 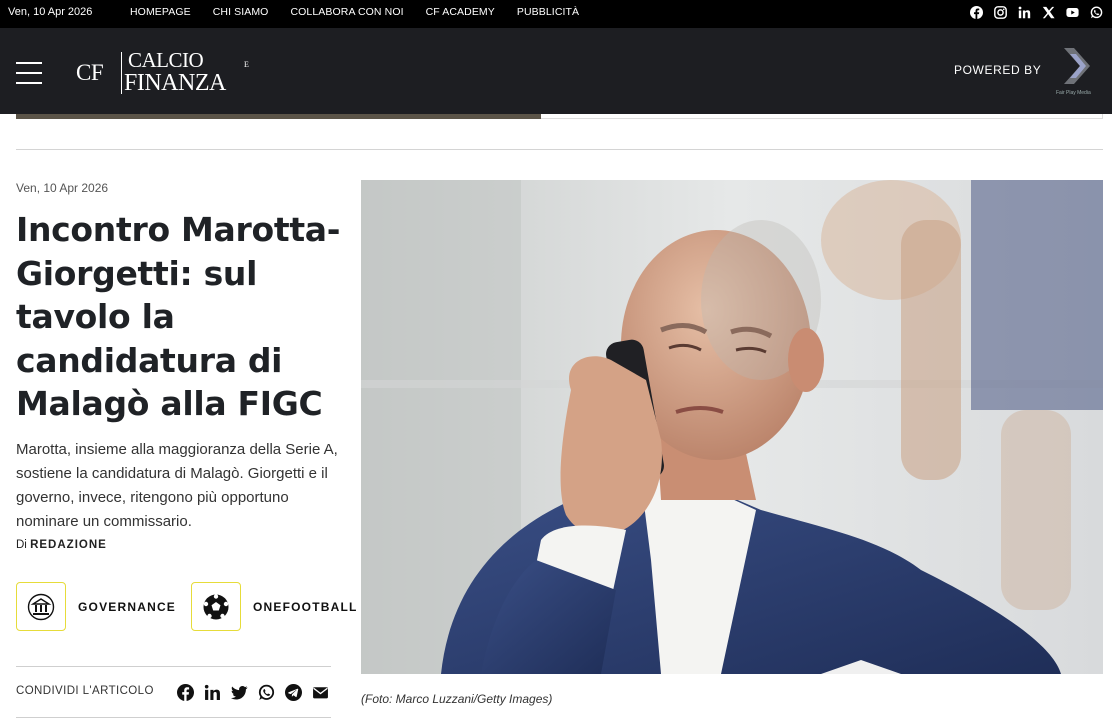 What do you see at coordinates (50, 12) in the screenshot?
I see `top-date: Ven, 10 Apr 2026` at bounding box center [50, 12].